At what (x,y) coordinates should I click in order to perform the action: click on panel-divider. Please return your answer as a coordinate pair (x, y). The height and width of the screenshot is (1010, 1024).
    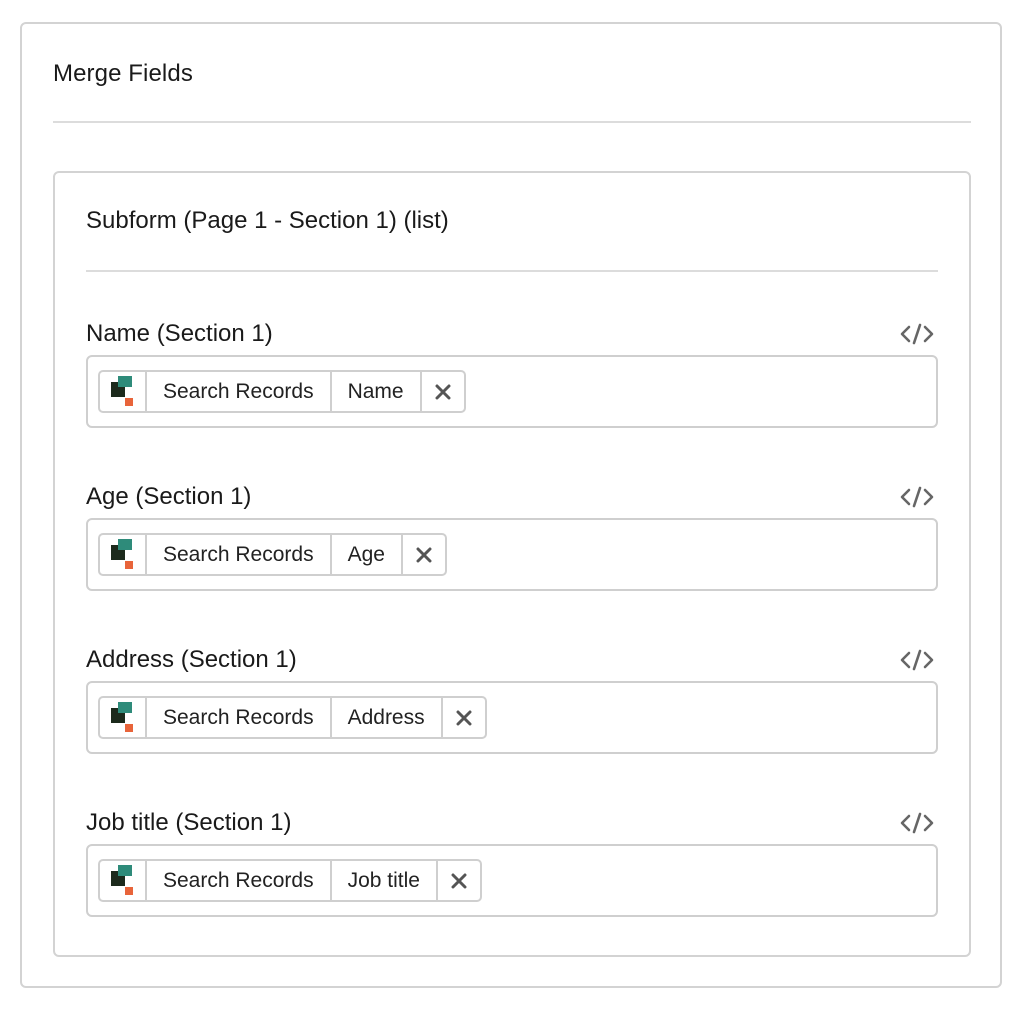
    Looking at the image, I should click on (512, 122).